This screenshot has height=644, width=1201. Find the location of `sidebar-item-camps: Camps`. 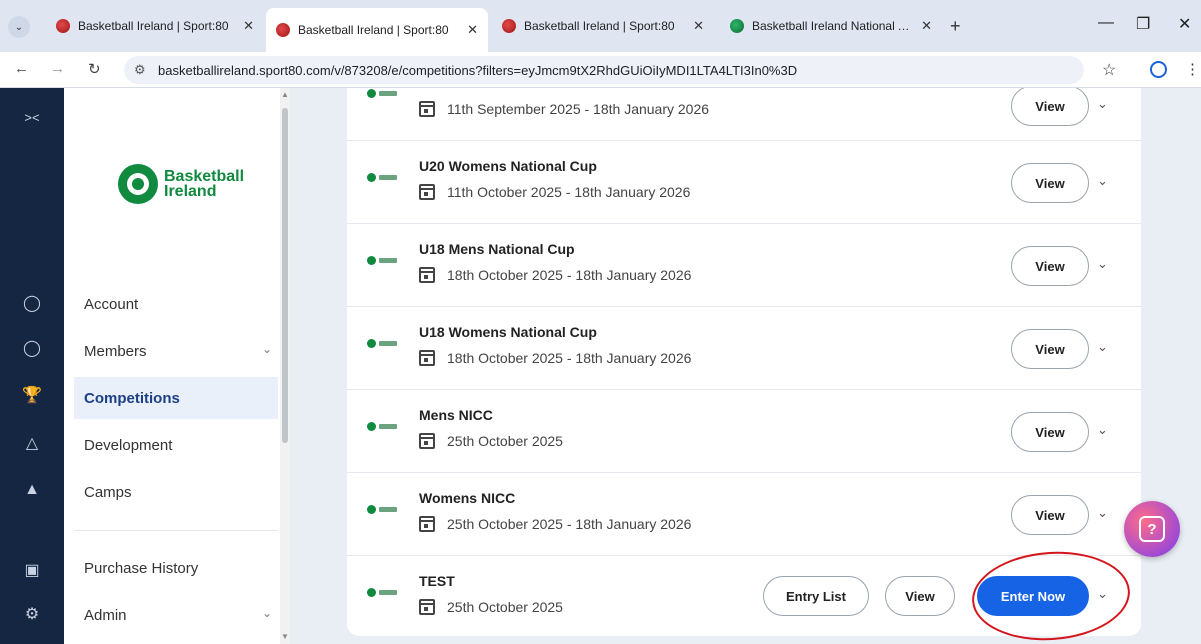

sidebar-item-camps: Camps is located at coordinates (176, 492).